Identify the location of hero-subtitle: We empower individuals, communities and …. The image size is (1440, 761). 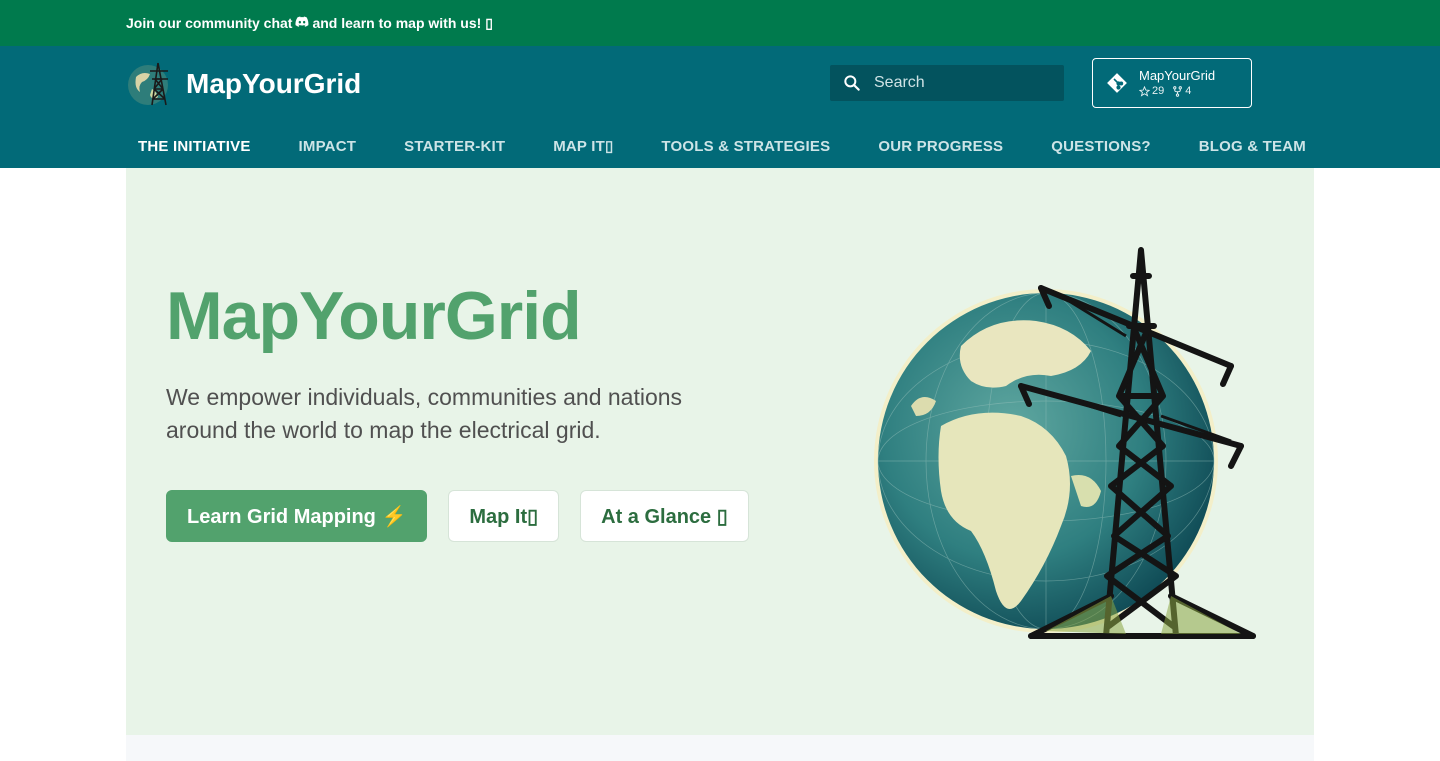
(424, 413).